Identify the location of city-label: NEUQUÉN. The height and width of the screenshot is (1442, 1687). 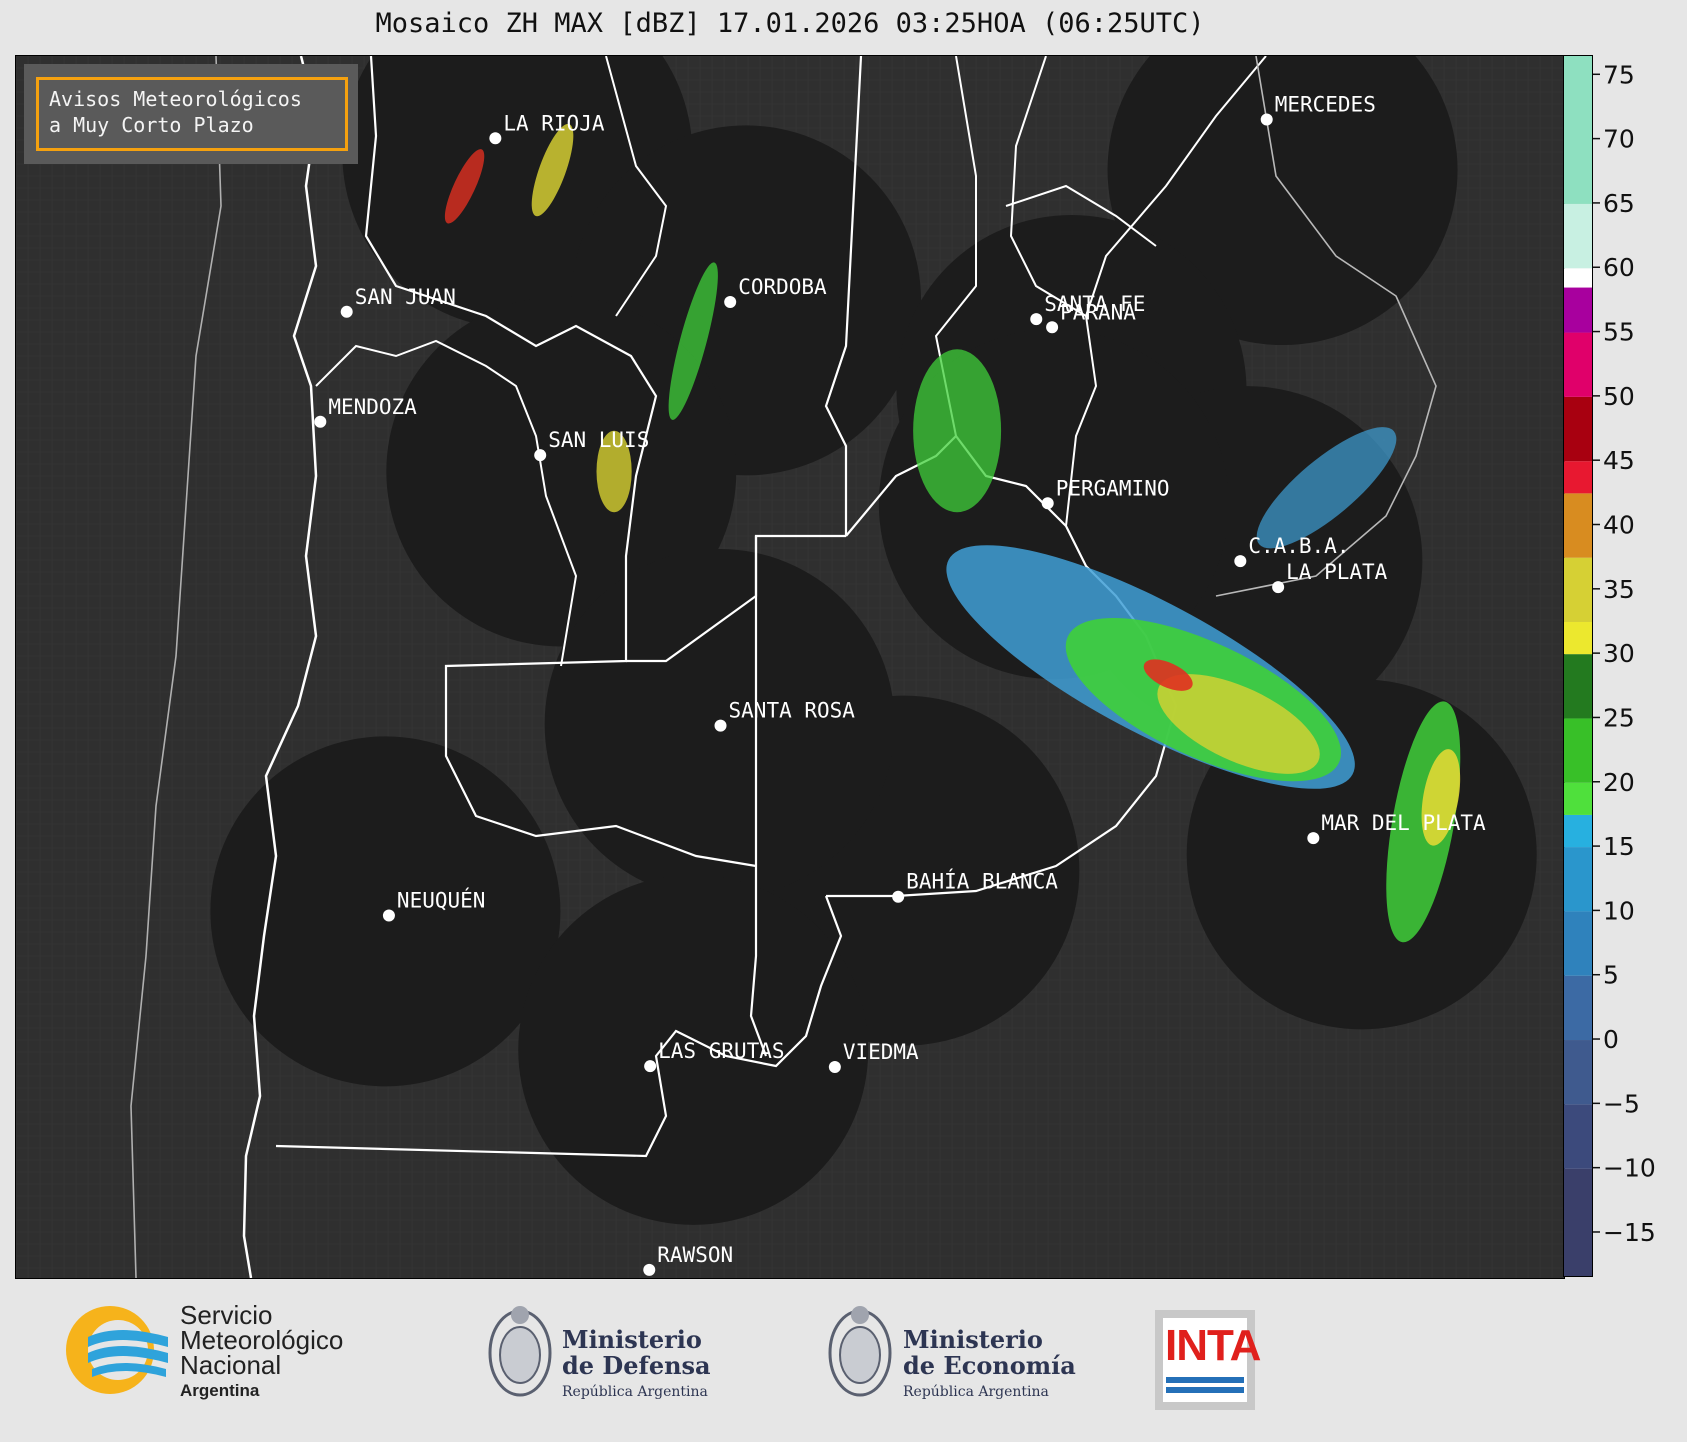
(441, 899).